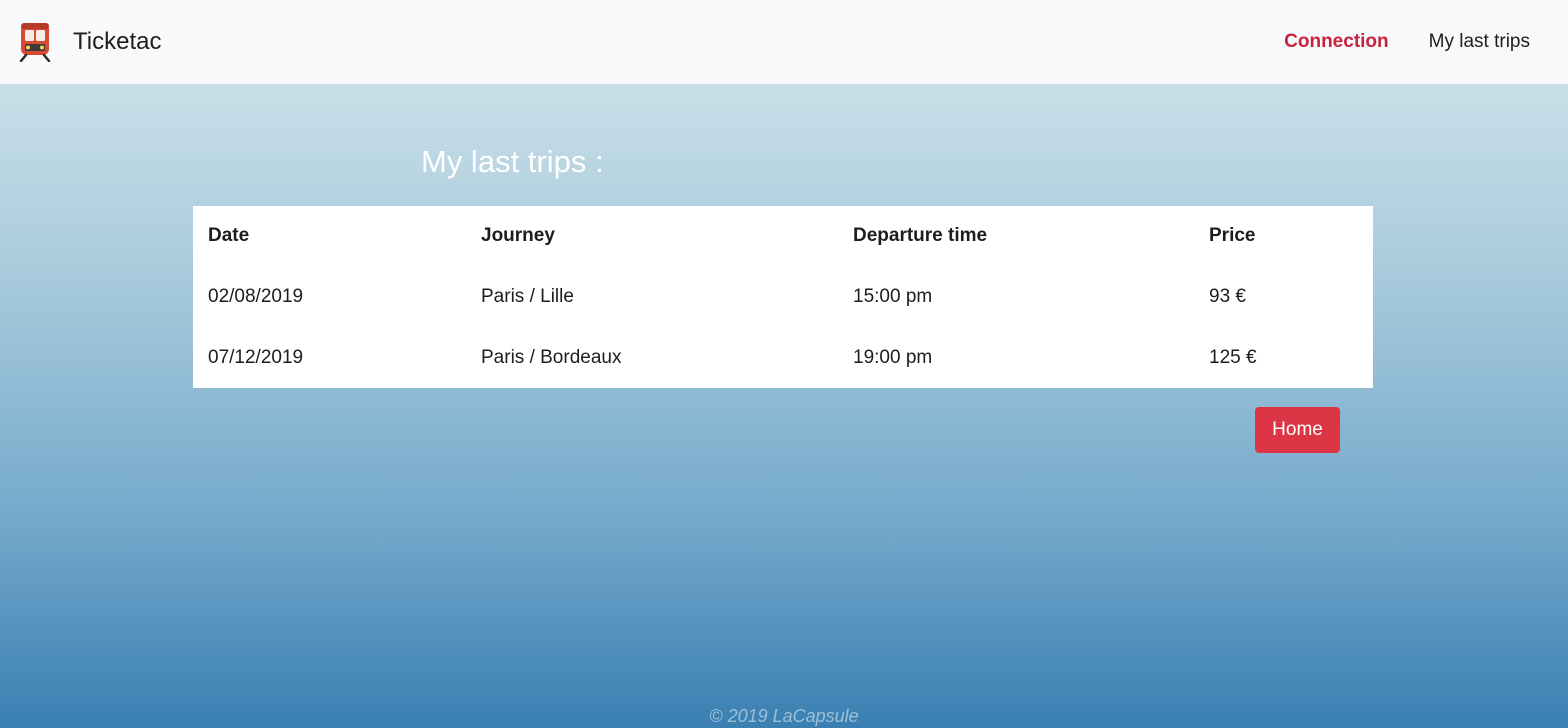  What do you see at coordinates (920, 235) in the screenshot?
I see `column-header-departure-time: Departure time` at bounding box center [920, 235].